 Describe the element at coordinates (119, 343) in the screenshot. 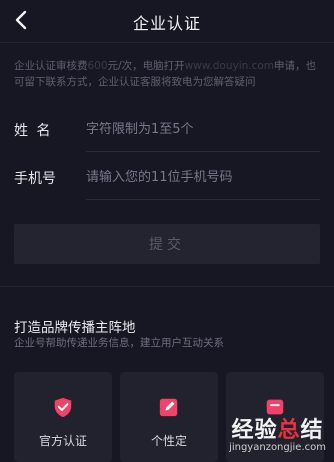

I see `section-subtitle: 企业号帮助传递业务信息，建立用户互动关系` at that location.